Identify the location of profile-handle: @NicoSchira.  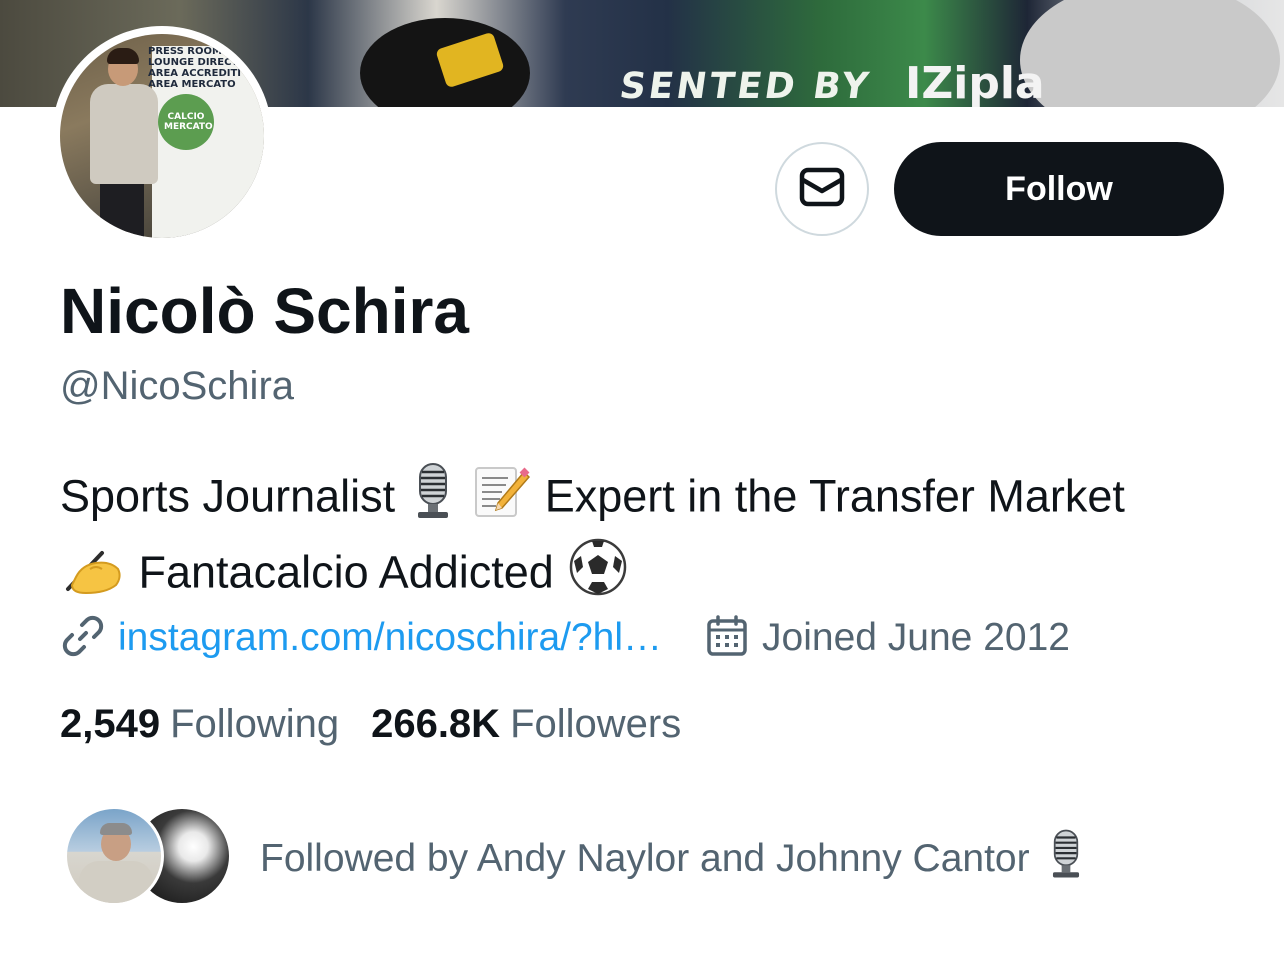
(177, 386).